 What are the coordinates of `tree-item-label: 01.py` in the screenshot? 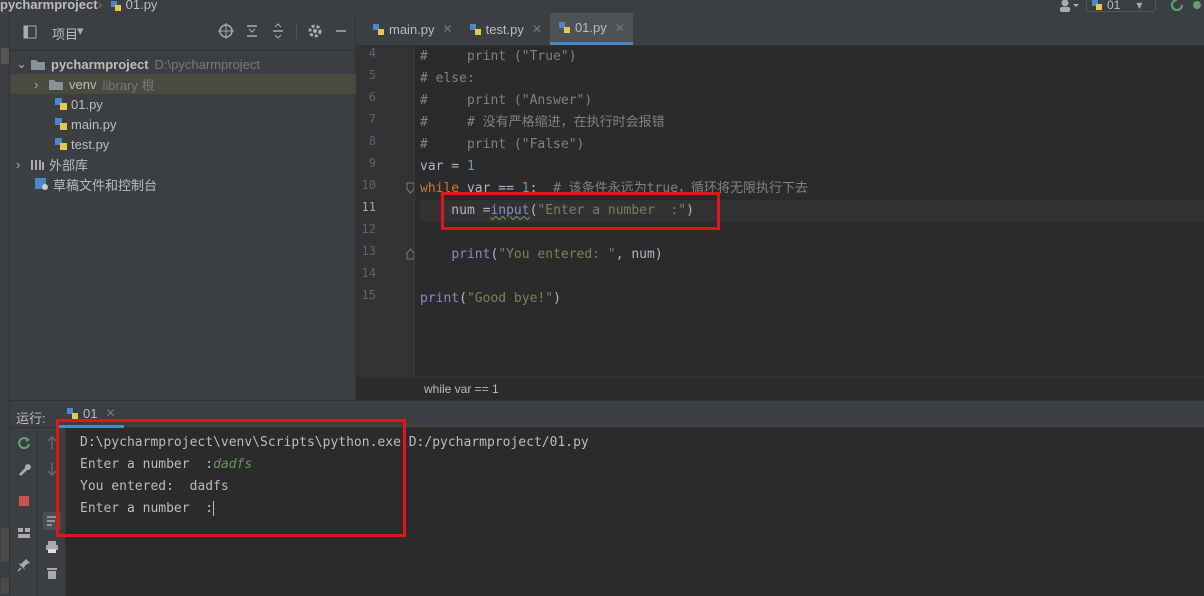 It's located at (87, 104).